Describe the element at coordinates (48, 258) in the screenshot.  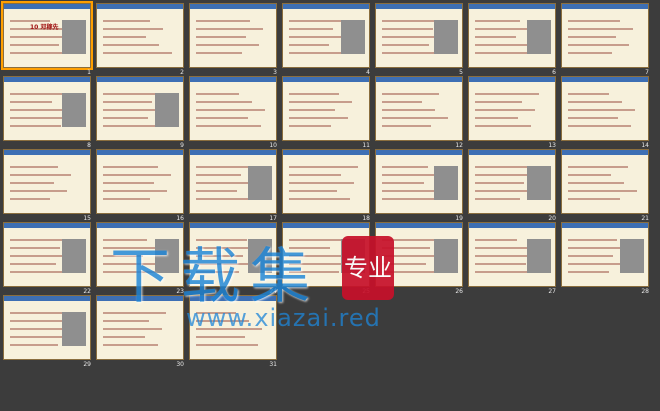
I see `slide-thumbnail: 22` at that location.